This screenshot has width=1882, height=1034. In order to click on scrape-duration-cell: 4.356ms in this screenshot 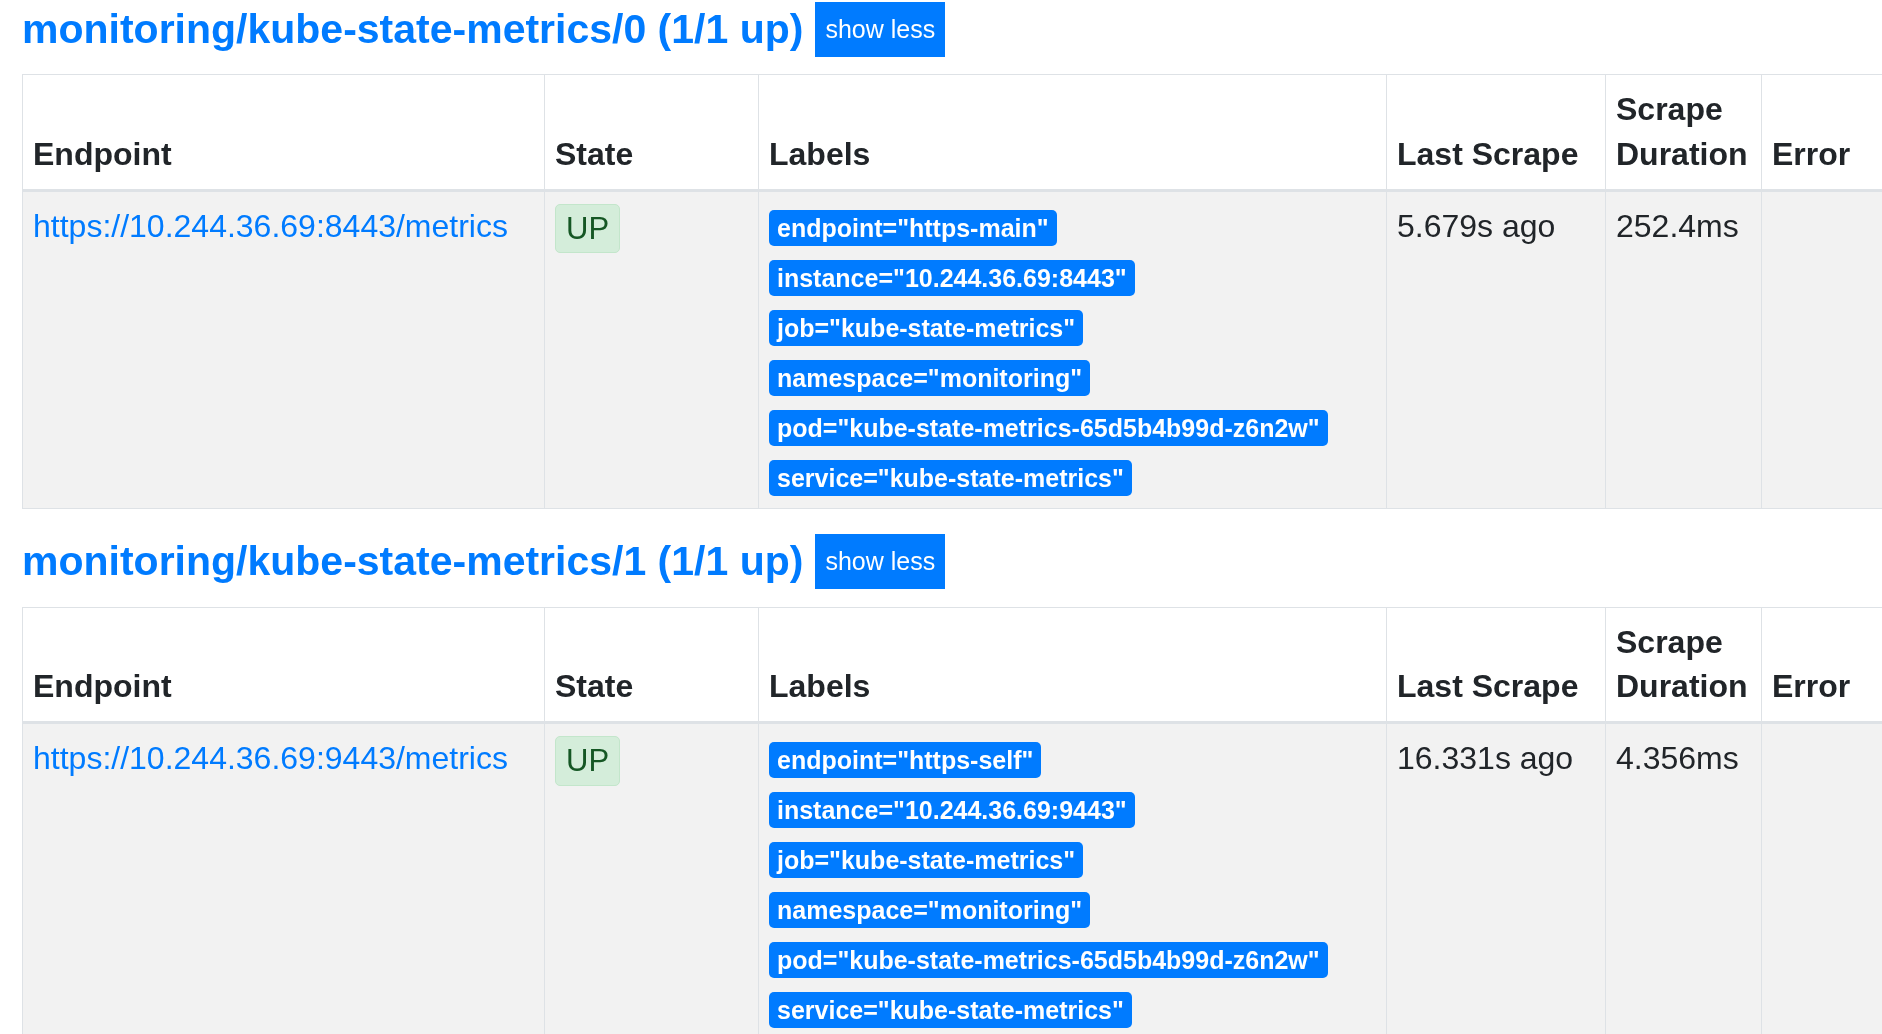, I will do `click(1683, 878)`.